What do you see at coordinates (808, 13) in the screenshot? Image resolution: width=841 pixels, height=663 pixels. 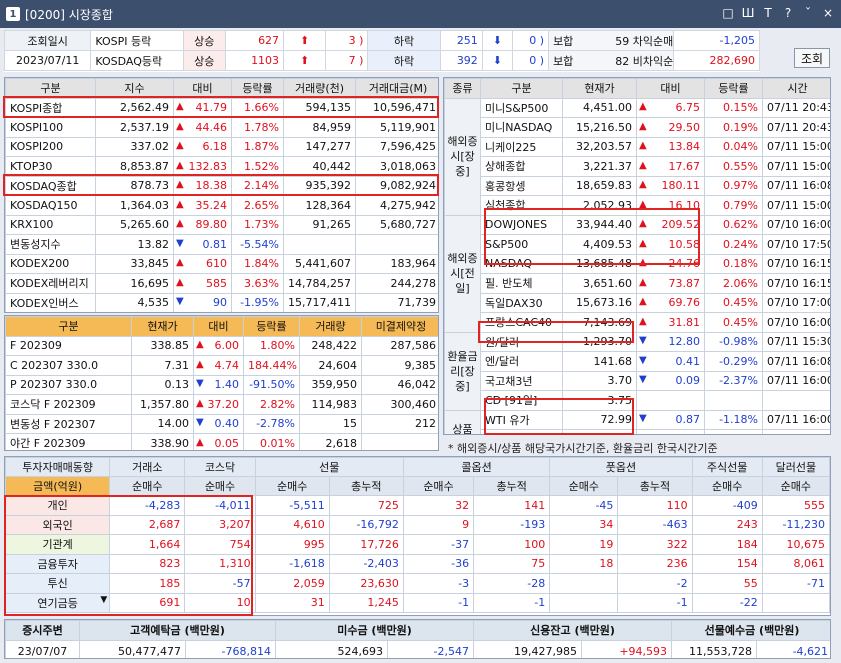 I see `pin-icon: ˇ` at bounding box center [808, 13].